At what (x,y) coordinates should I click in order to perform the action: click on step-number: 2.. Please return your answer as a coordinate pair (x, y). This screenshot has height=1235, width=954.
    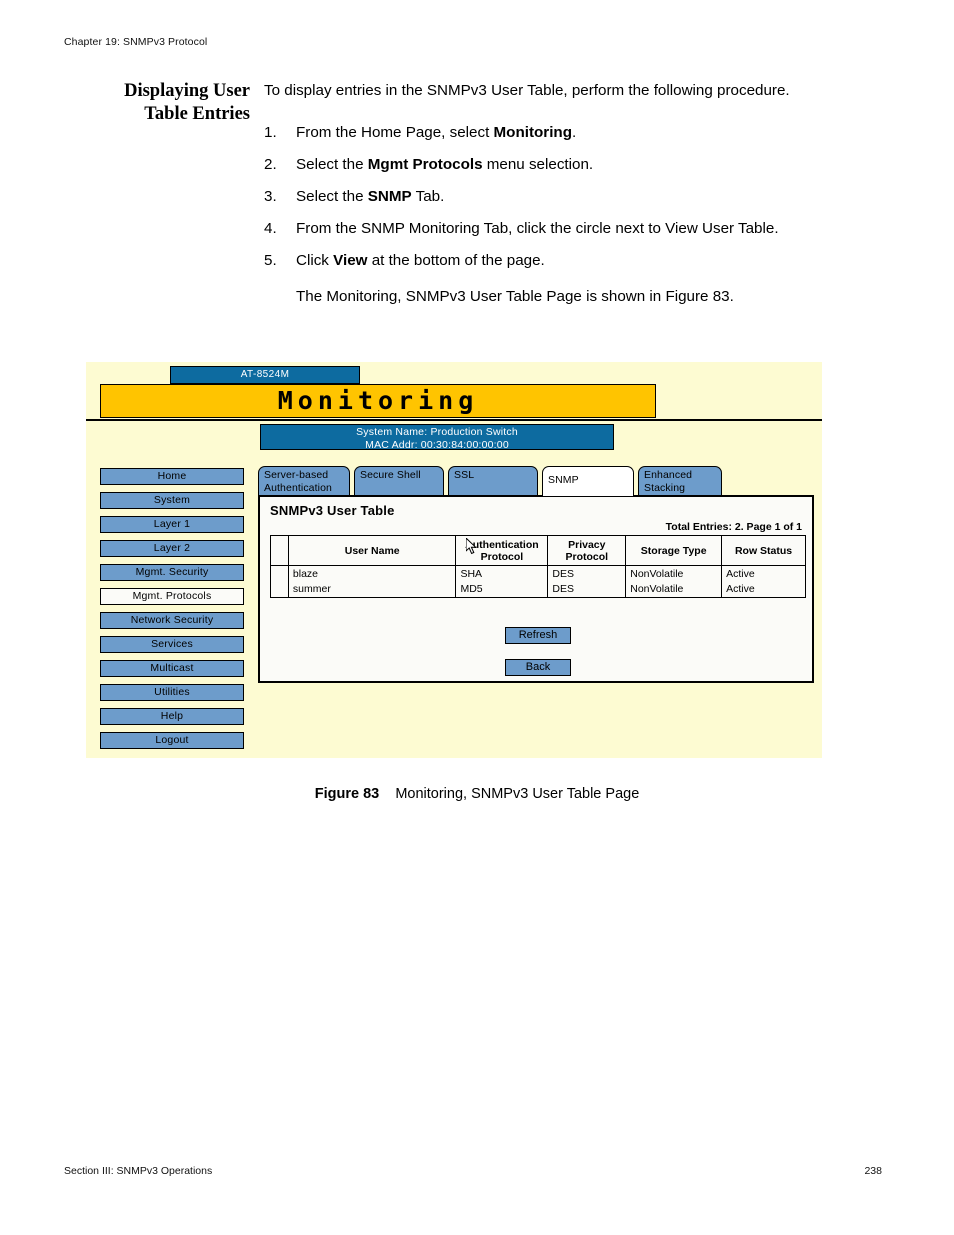
    Looking at the image, I should click on (270, 164).